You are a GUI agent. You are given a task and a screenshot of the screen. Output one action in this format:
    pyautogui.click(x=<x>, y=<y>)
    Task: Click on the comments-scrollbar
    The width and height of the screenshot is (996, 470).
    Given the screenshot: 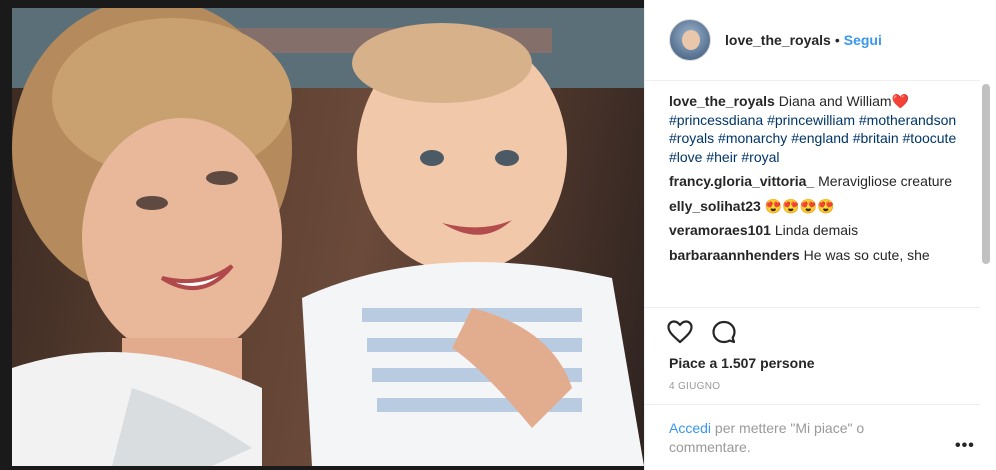 What is the action you would take?
    pyautogui.click(x=986, y=174)
    